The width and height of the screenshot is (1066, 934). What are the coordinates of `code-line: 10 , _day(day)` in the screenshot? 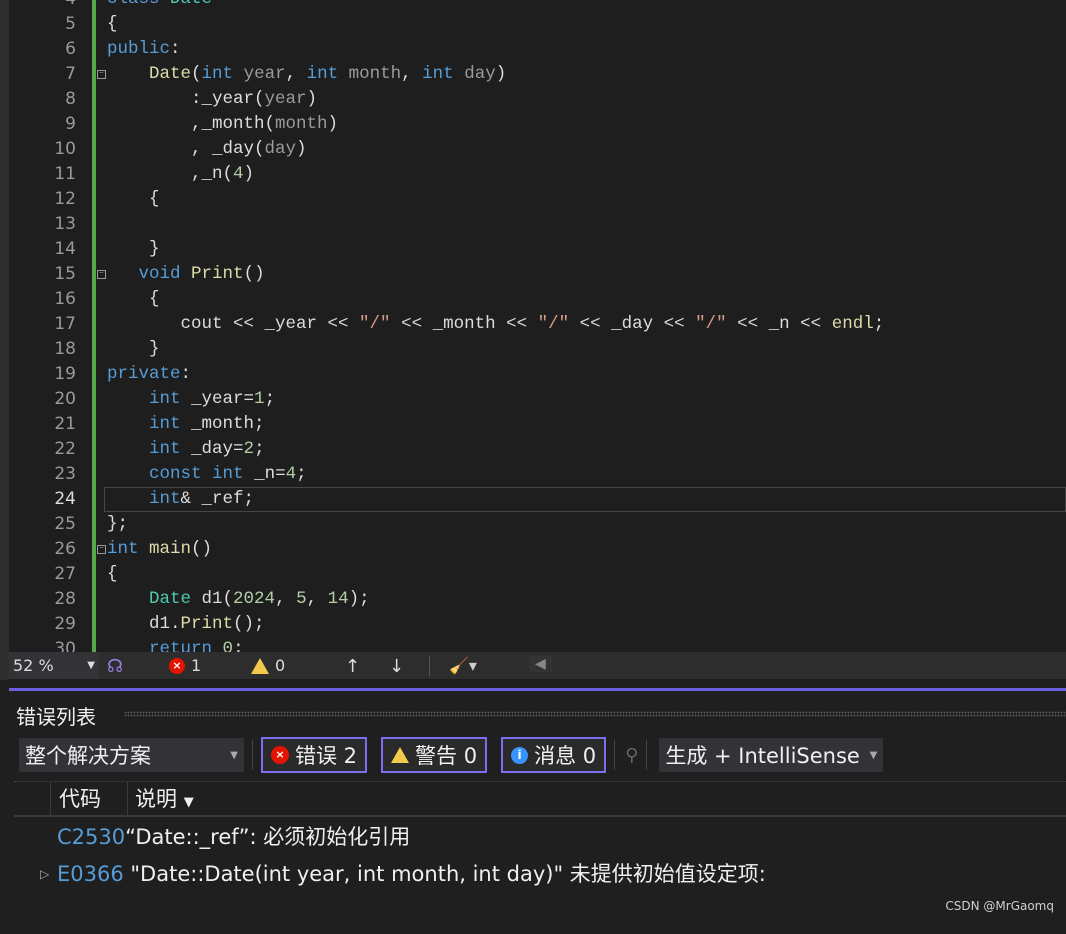 It's located at (533, 149).